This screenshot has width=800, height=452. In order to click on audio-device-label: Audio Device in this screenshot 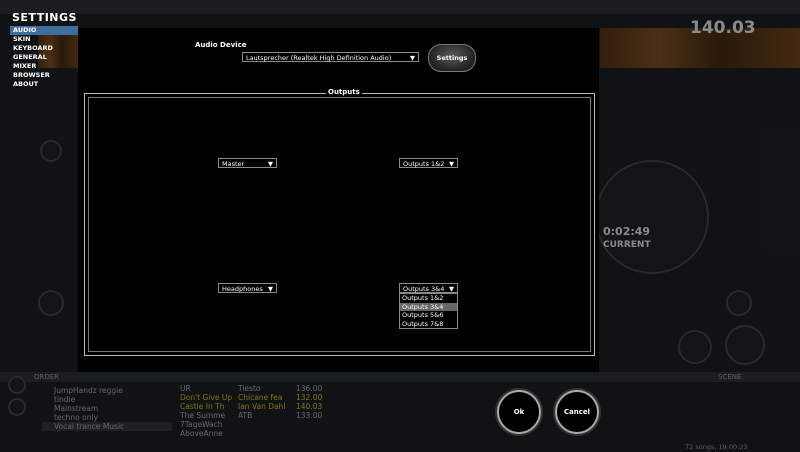, I will do `click(221, 45)`.